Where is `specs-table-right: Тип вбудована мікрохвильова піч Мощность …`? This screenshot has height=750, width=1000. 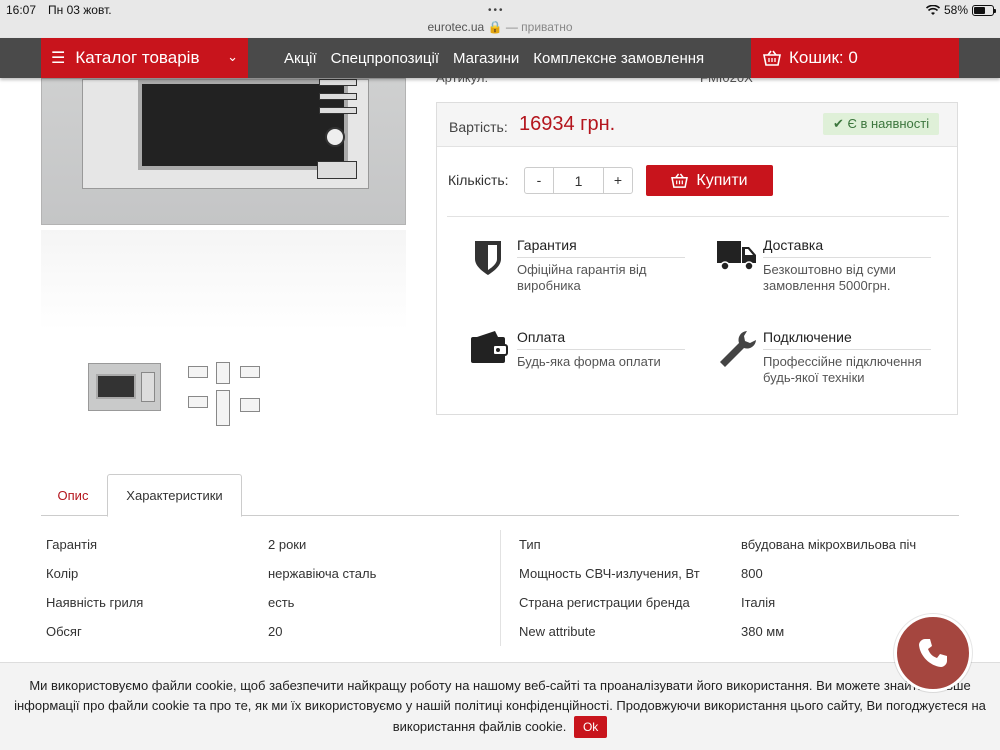
specs-table-right: Тип вбудована мікрохвильова піч Мощность … is located at coordinates (736, 588).